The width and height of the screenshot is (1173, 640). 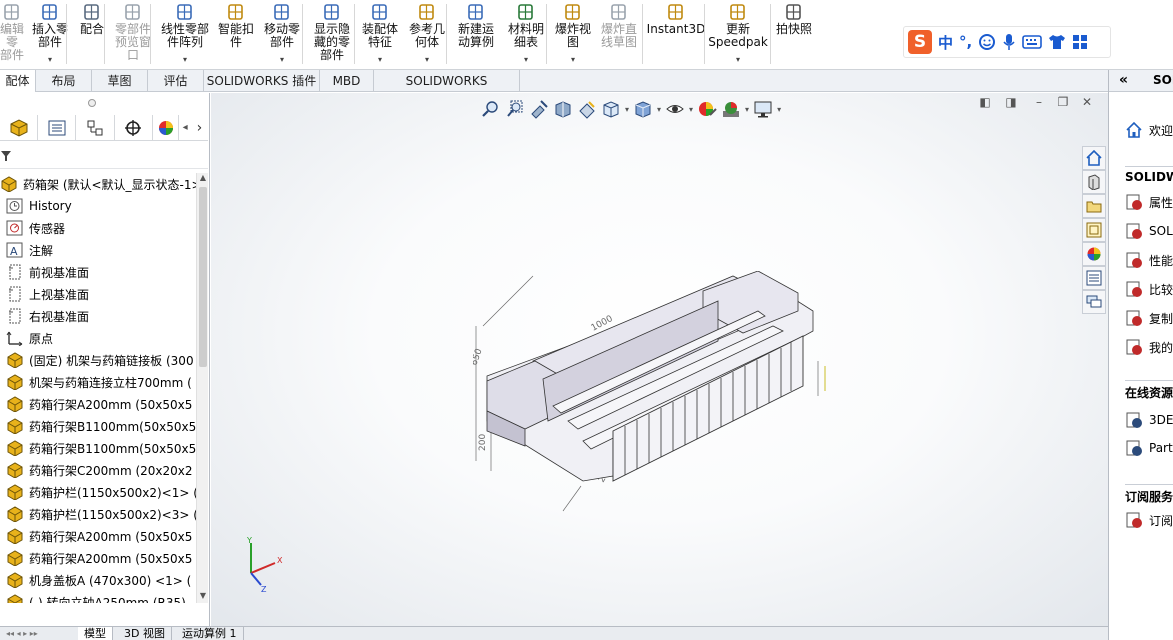 I want to click on tree-root-assembly: 药箱架 (默认<默认_显示状态-1>), so click(x=98, y=184).